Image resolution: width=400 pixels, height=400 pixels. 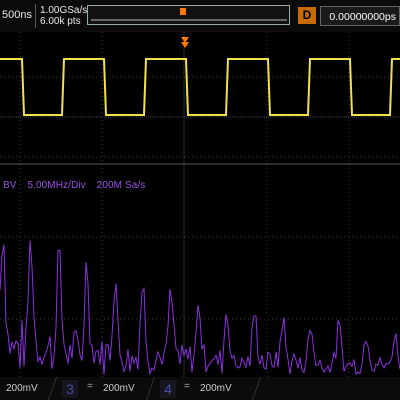 I want to click on delay-value: 0.00000000ps, so click(x=362, y=17).